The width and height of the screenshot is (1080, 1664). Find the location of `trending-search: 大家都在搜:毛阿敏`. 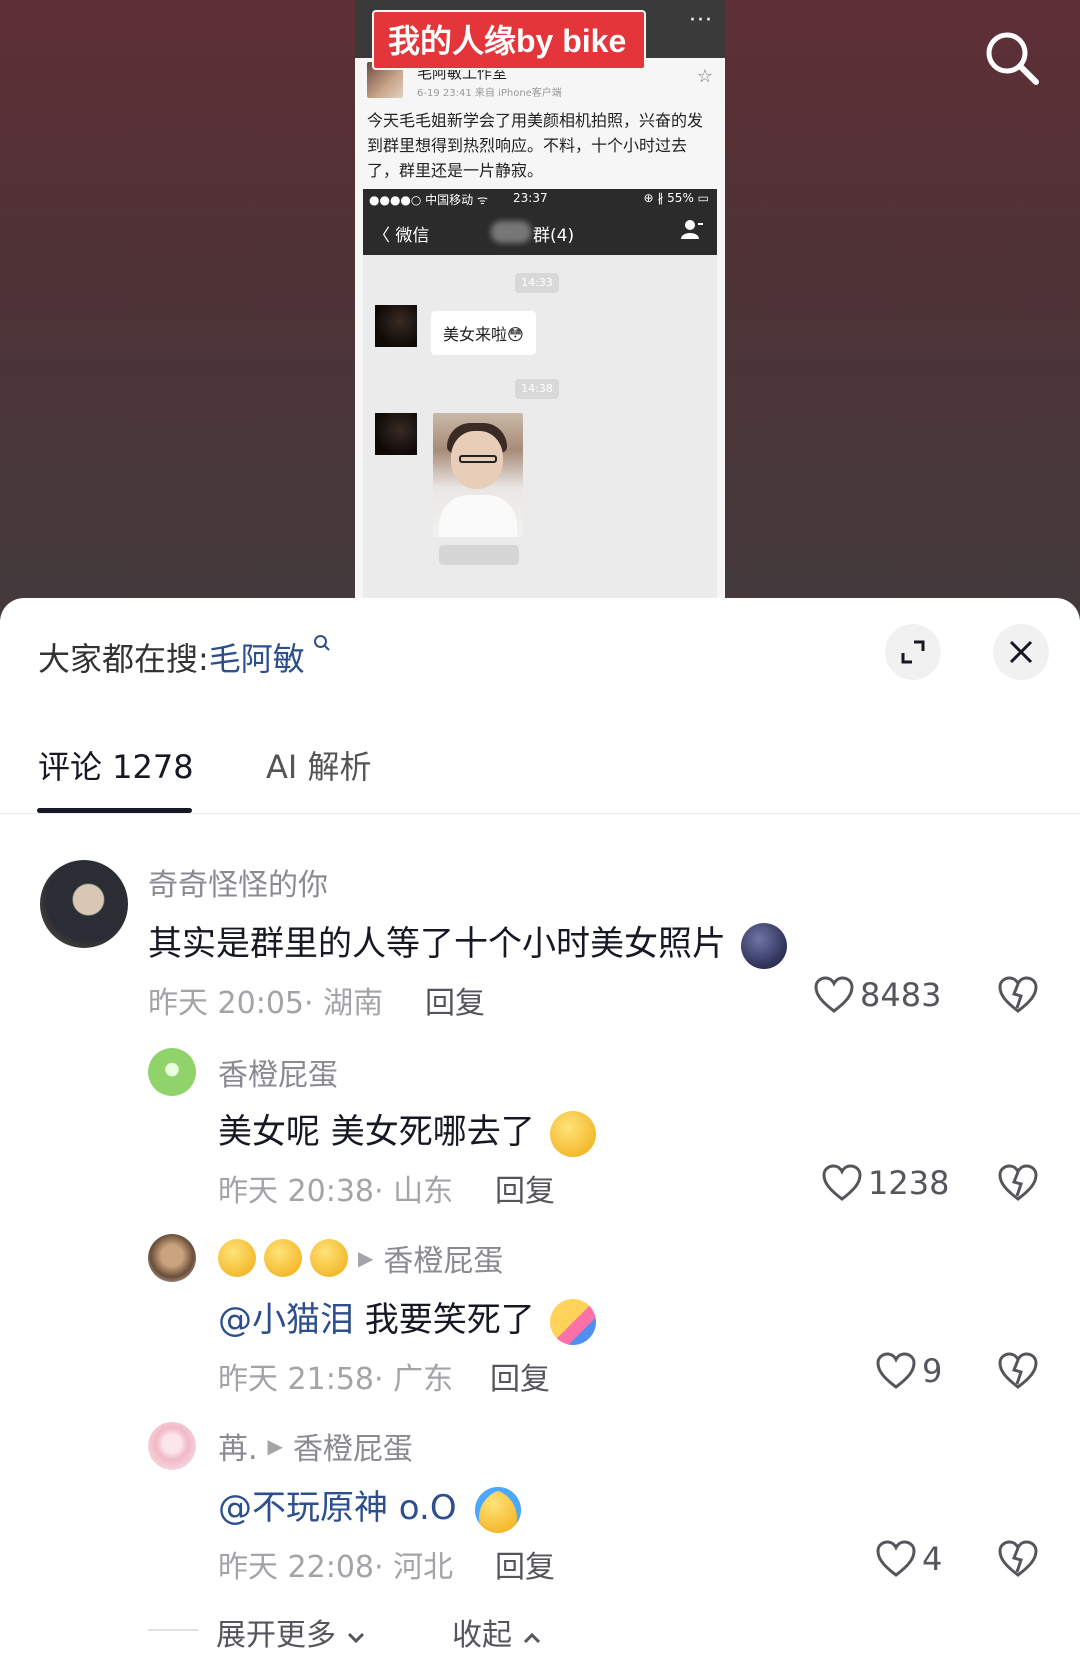

trending-search: 大家都在搜:毛阿敏 is located at coordinates (184, 657).